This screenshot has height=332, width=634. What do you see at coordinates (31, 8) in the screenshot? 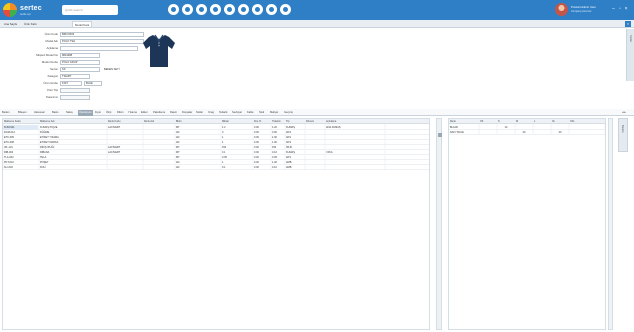
I see `brand-name: sertec` at bounding box center [31, 8].